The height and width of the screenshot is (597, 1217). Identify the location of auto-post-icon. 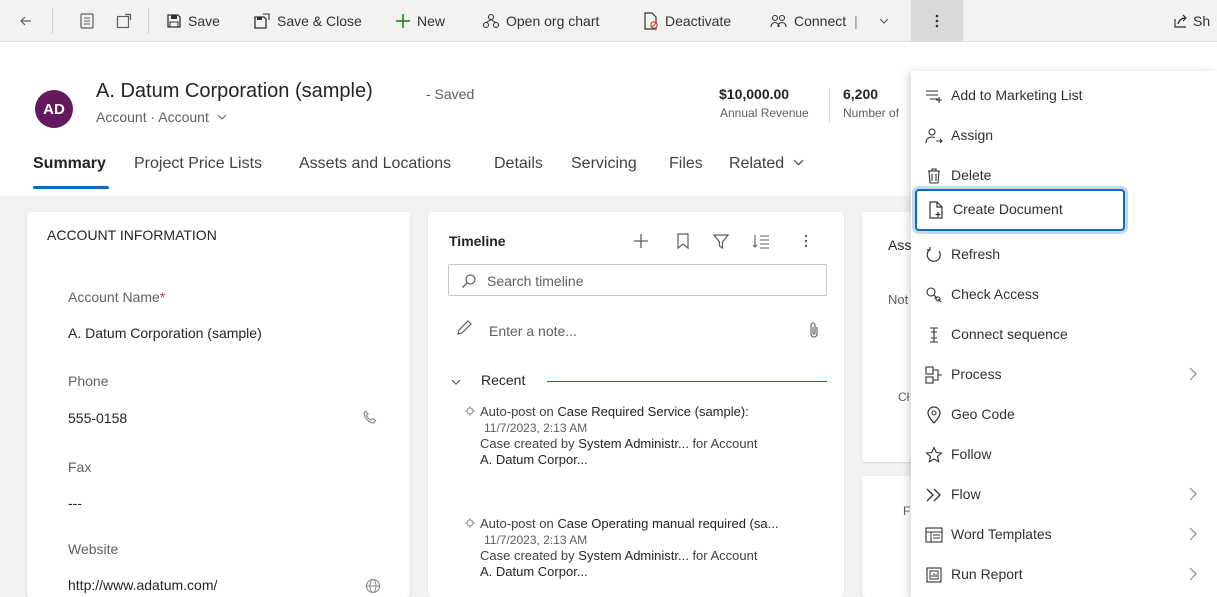
(470, 523).